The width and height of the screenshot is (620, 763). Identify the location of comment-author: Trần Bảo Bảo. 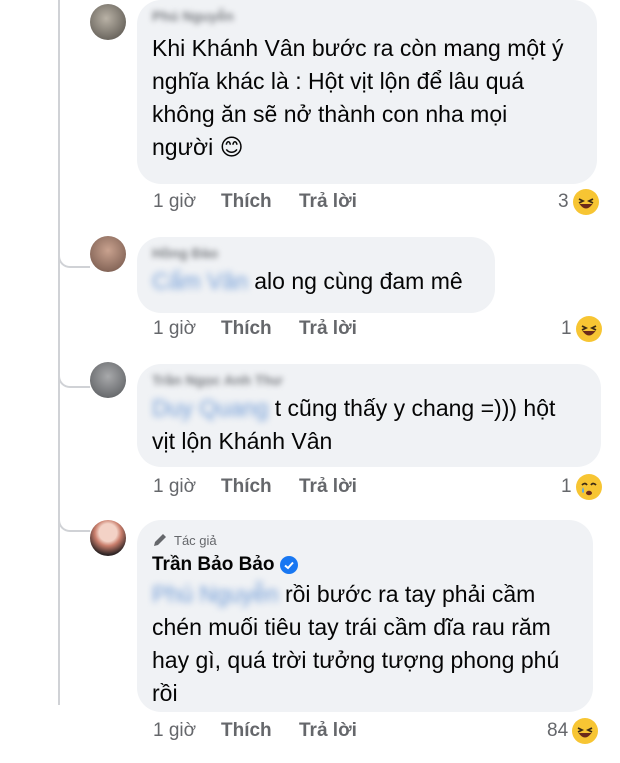
(213, 565).